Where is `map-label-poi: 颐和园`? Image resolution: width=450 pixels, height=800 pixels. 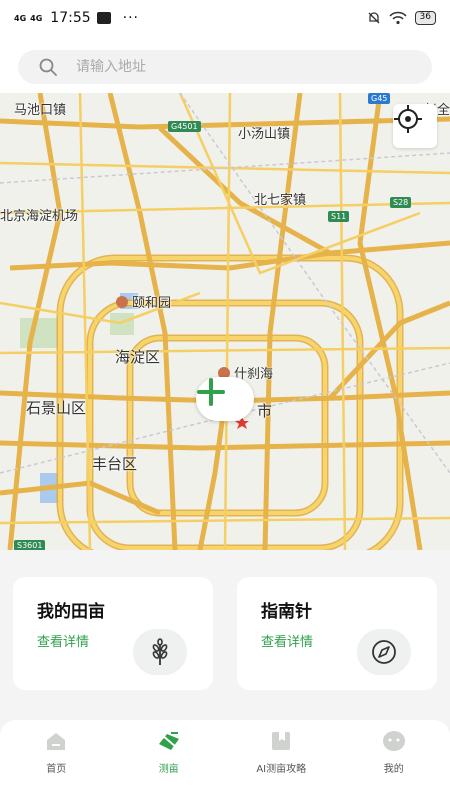 map-label-poi: 颐和园 is located at coordinates (143, 301).